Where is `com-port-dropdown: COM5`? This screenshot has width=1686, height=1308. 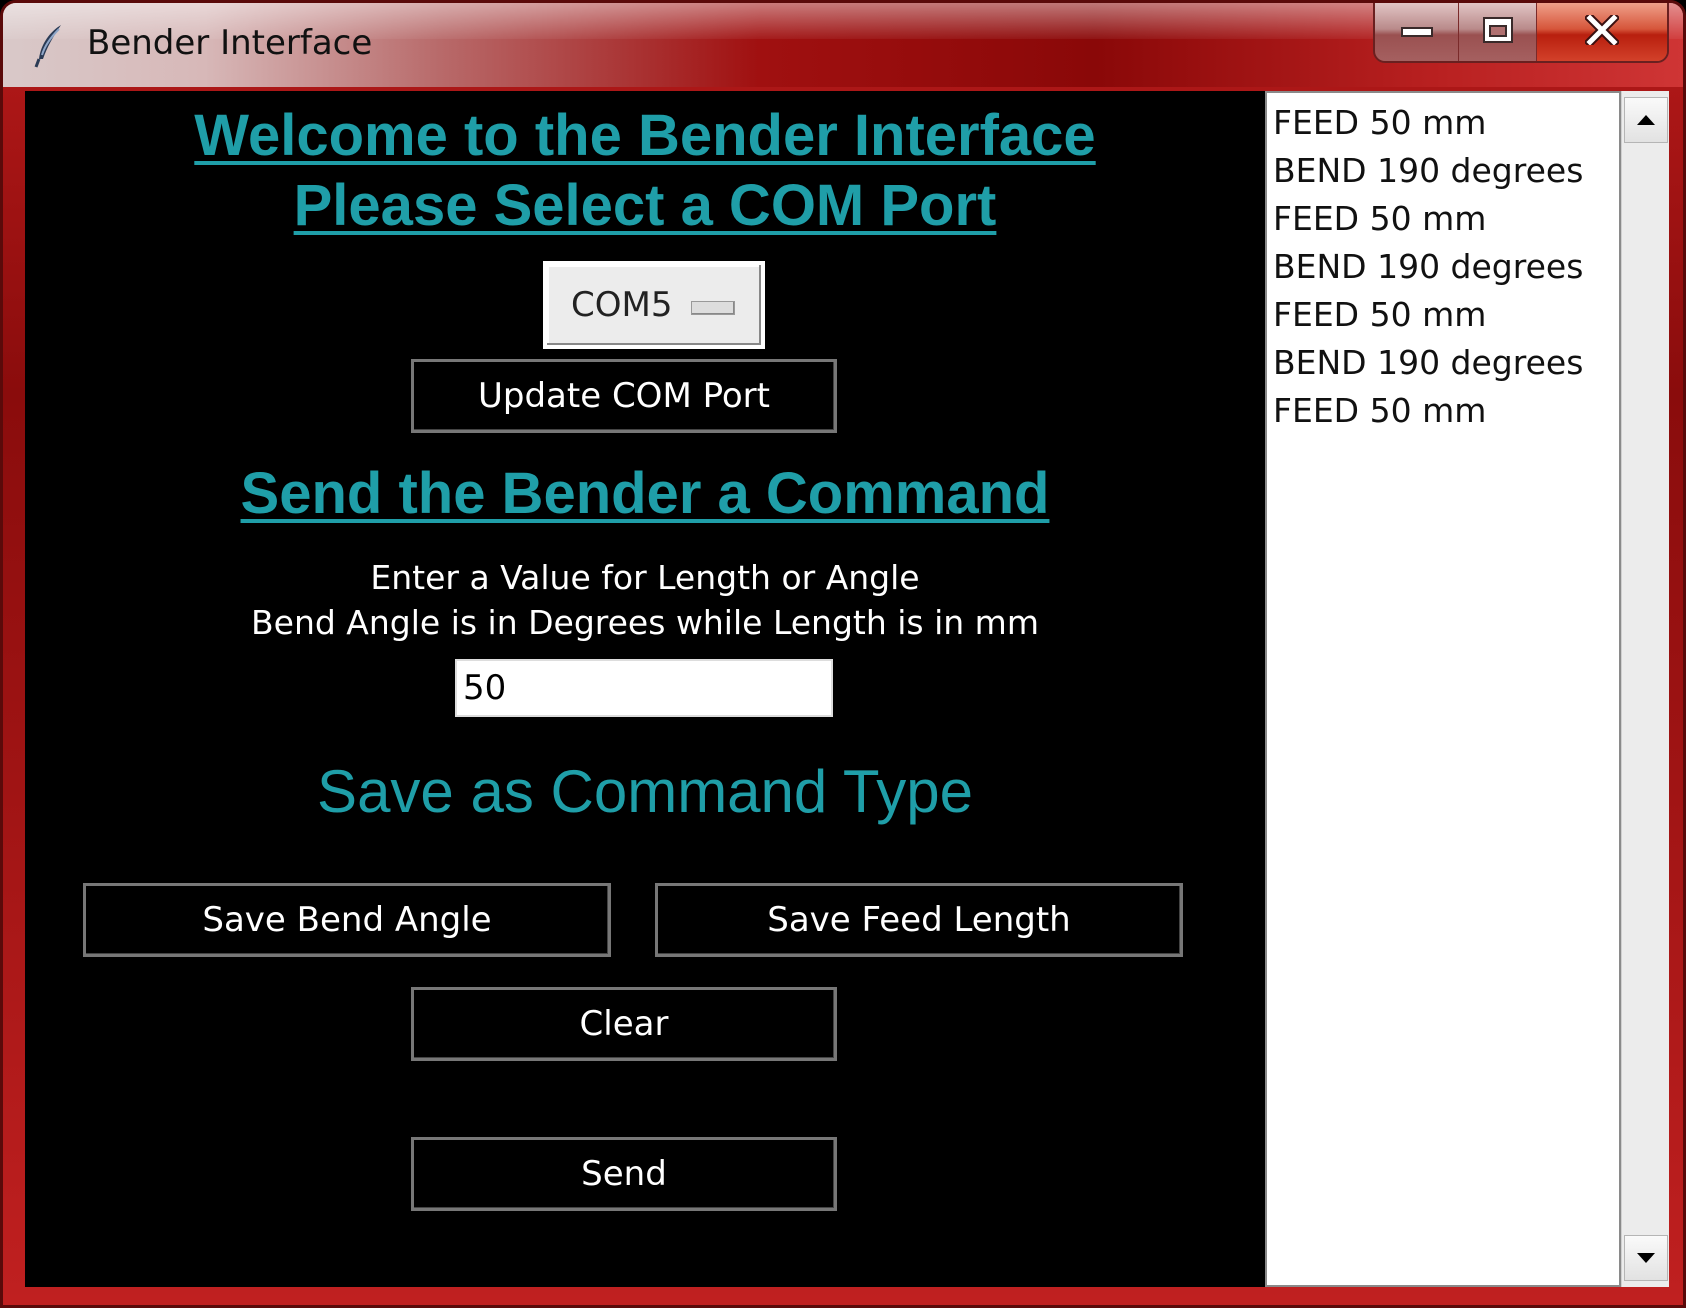 com-port-dropdown: COM5 is located at coordinates (654, 305).